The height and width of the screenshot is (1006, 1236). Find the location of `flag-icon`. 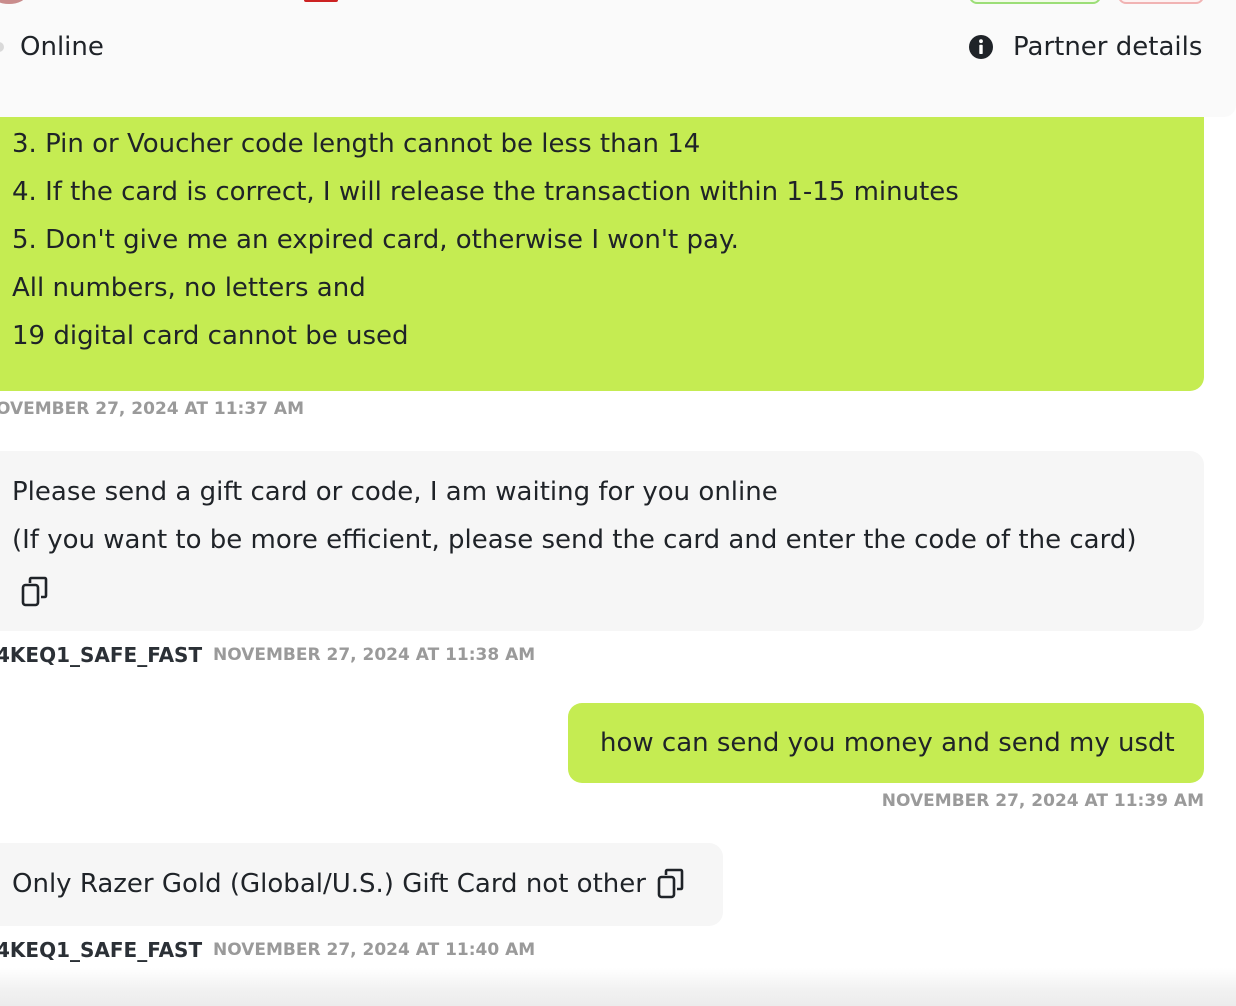

flag-icon is located at coordinates (321, 1).